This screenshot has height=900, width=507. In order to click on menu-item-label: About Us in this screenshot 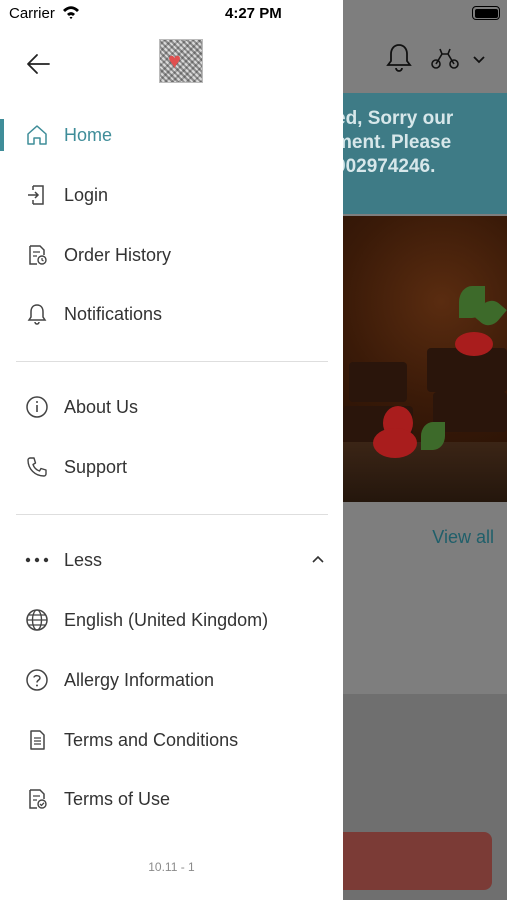, I will do `click(101, 406)`.